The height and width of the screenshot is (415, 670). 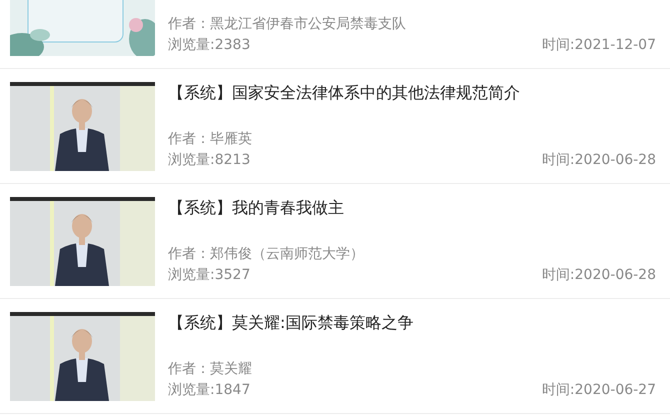 What do you see at coordinates (599, 45) in the screenshot?
I see `publish-time: 时间:2021-12-07` at bounding box center [599, 45].